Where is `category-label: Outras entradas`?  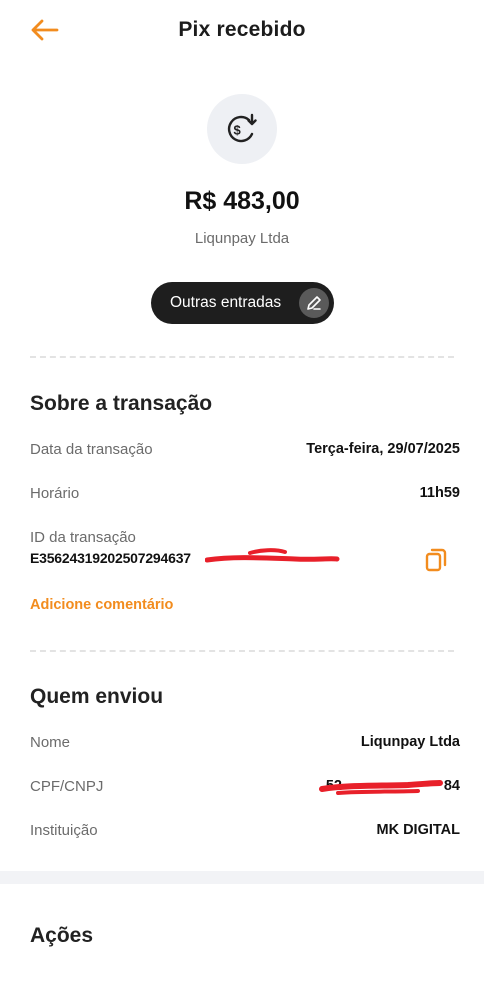
category-label: Outras entradas is located at coordinates (226, 302).